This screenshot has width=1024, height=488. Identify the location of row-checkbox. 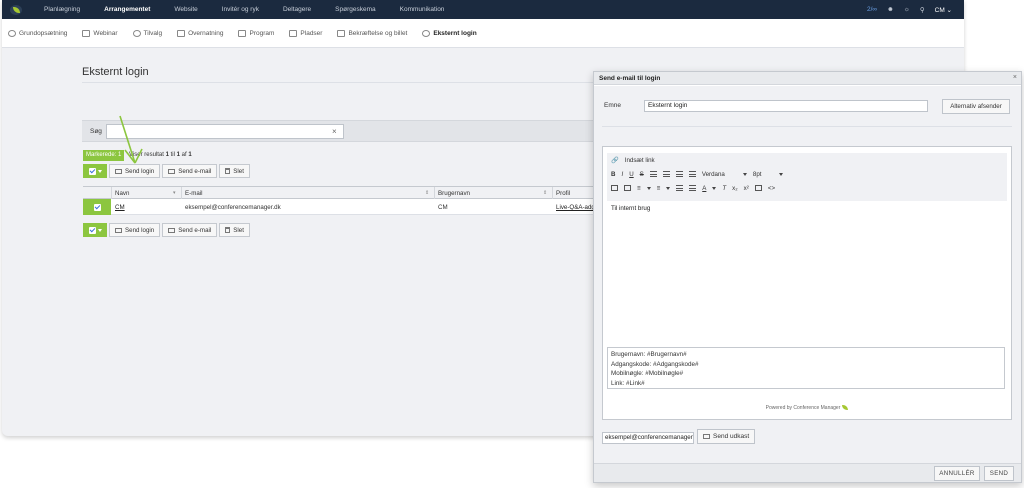
(97, 207).